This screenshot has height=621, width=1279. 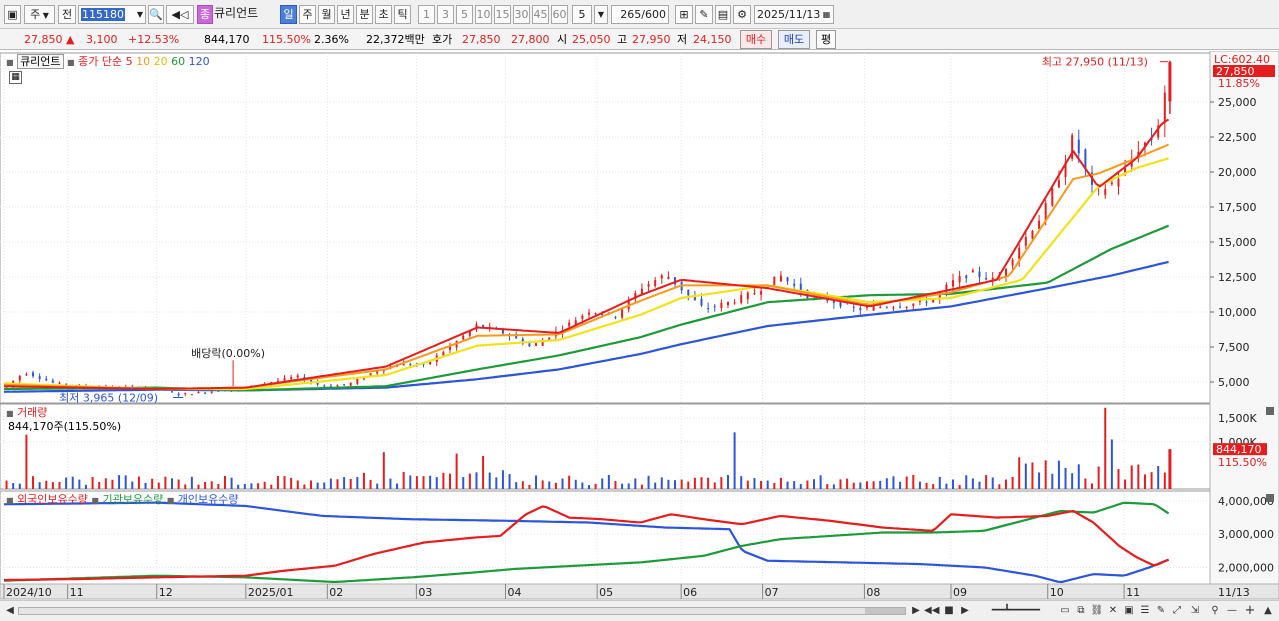 I want to click on count-select: 5, so click(x=582, y=14).